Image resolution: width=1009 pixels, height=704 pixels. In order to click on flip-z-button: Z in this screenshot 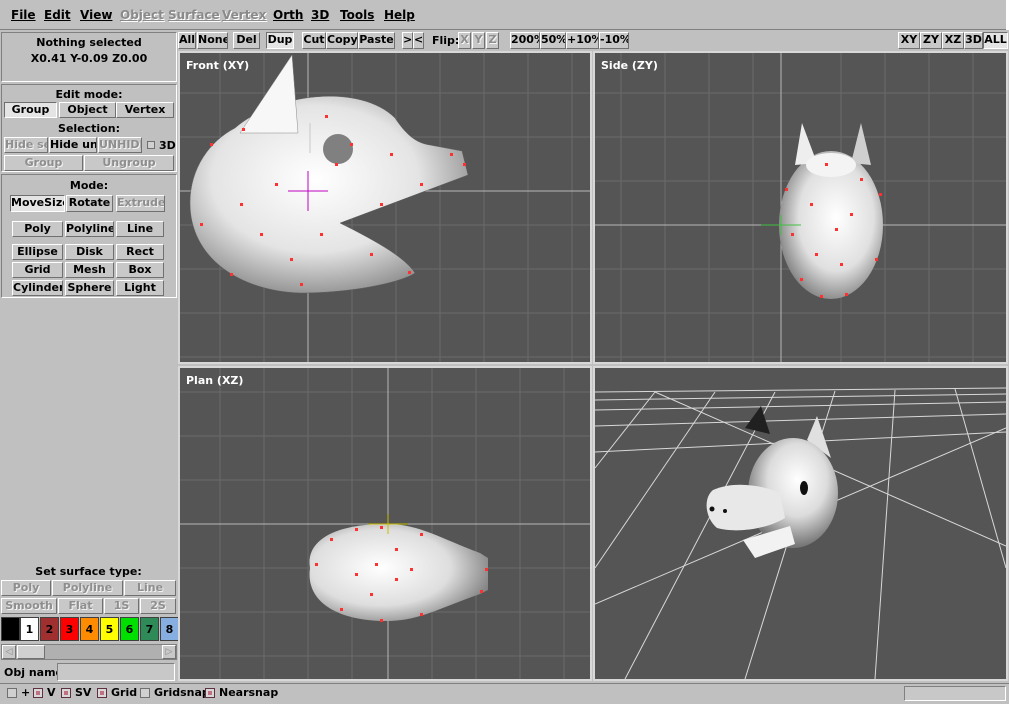, I will do `click(492, 40)`.